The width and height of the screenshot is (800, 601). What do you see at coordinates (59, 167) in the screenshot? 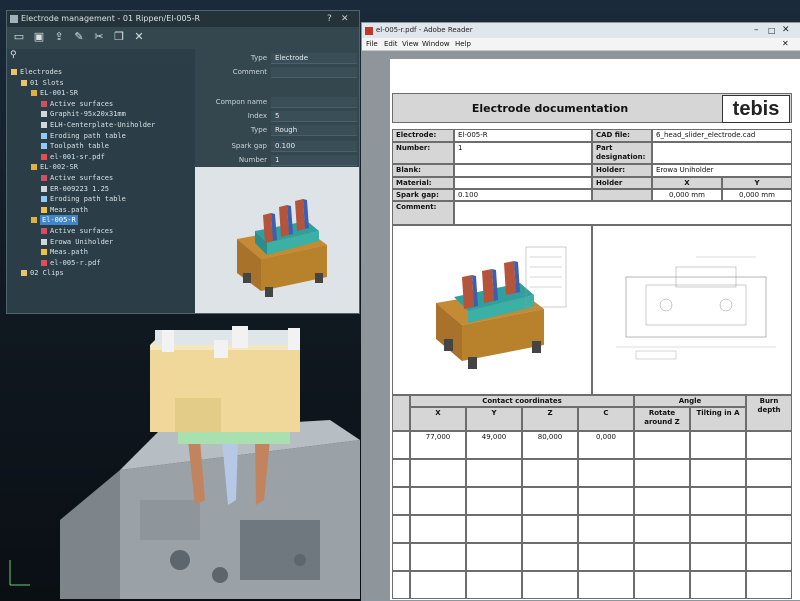
I see `tree-item: EL-002-SR` at bounding box center [59, 167].